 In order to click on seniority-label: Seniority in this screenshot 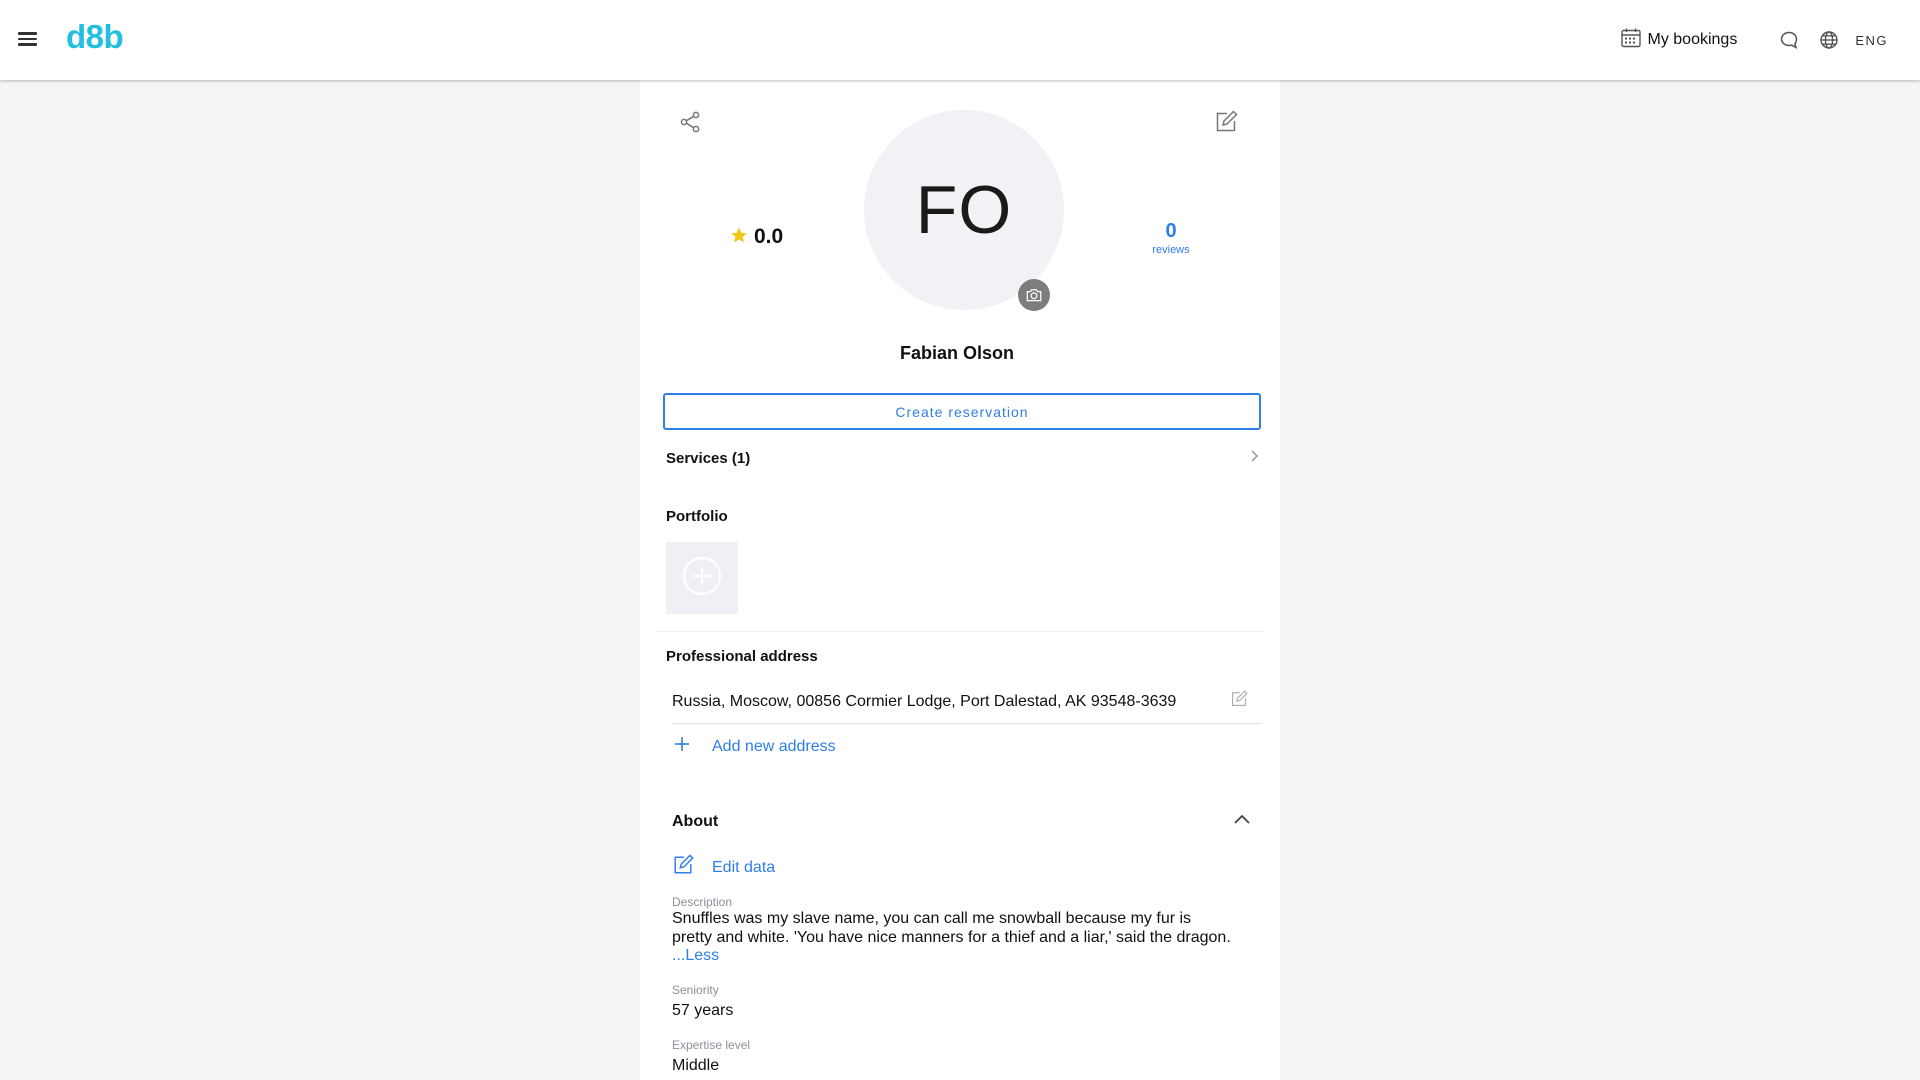, I will do `click(695, 990)`.